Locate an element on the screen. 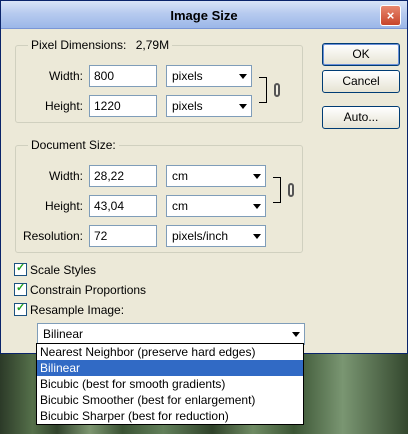  pixel-width-unit-select: pixels is located at coordinates (209, 76).